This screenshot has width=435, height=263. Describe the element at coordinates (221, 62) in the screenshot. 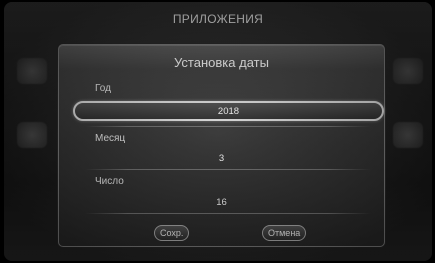

I see `dialog-title: Установка даты` at that location.